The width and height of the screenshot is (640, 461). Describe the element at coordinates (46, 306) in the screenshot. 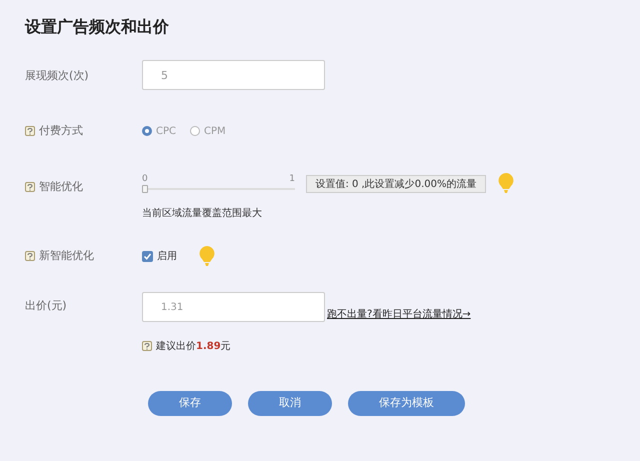

I see `field-label: 出价(元)` at that location.